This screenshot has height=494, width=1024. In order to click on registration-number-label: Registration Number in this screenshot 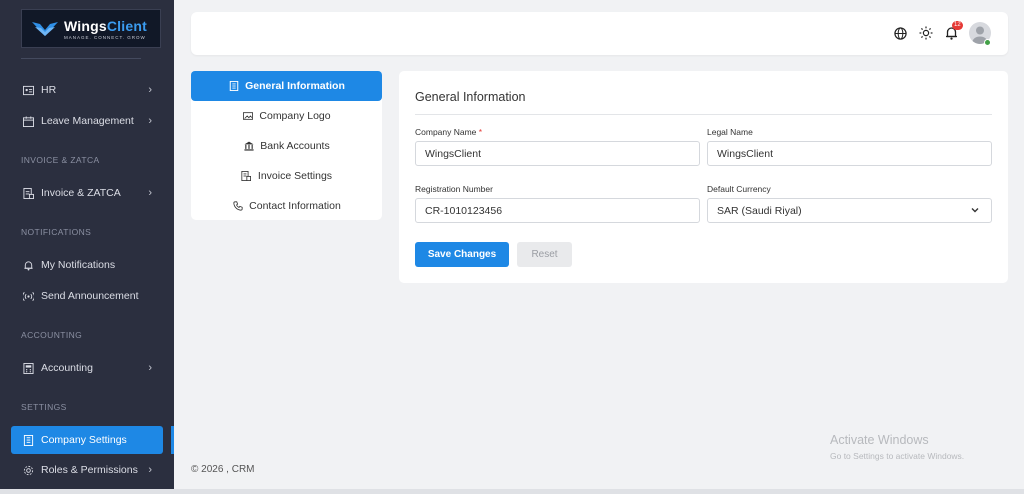, I will do `click(454, 189)`.